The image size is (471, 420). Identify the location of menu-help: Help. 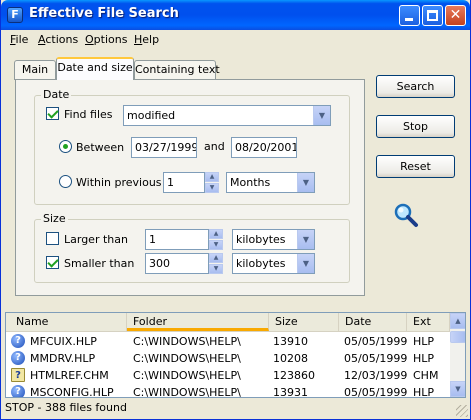
(146, 39).